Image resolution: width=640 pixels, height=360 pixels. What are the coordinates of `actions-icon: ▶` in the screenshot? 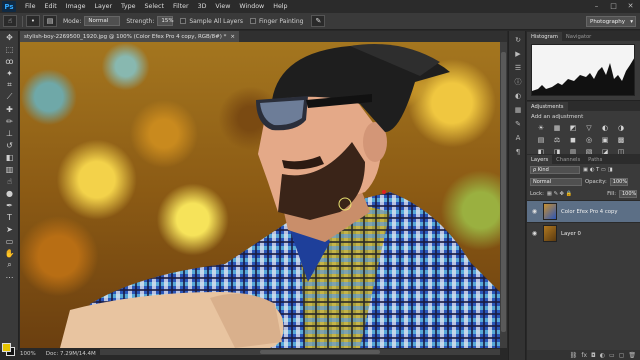 It's located at (518, 53).